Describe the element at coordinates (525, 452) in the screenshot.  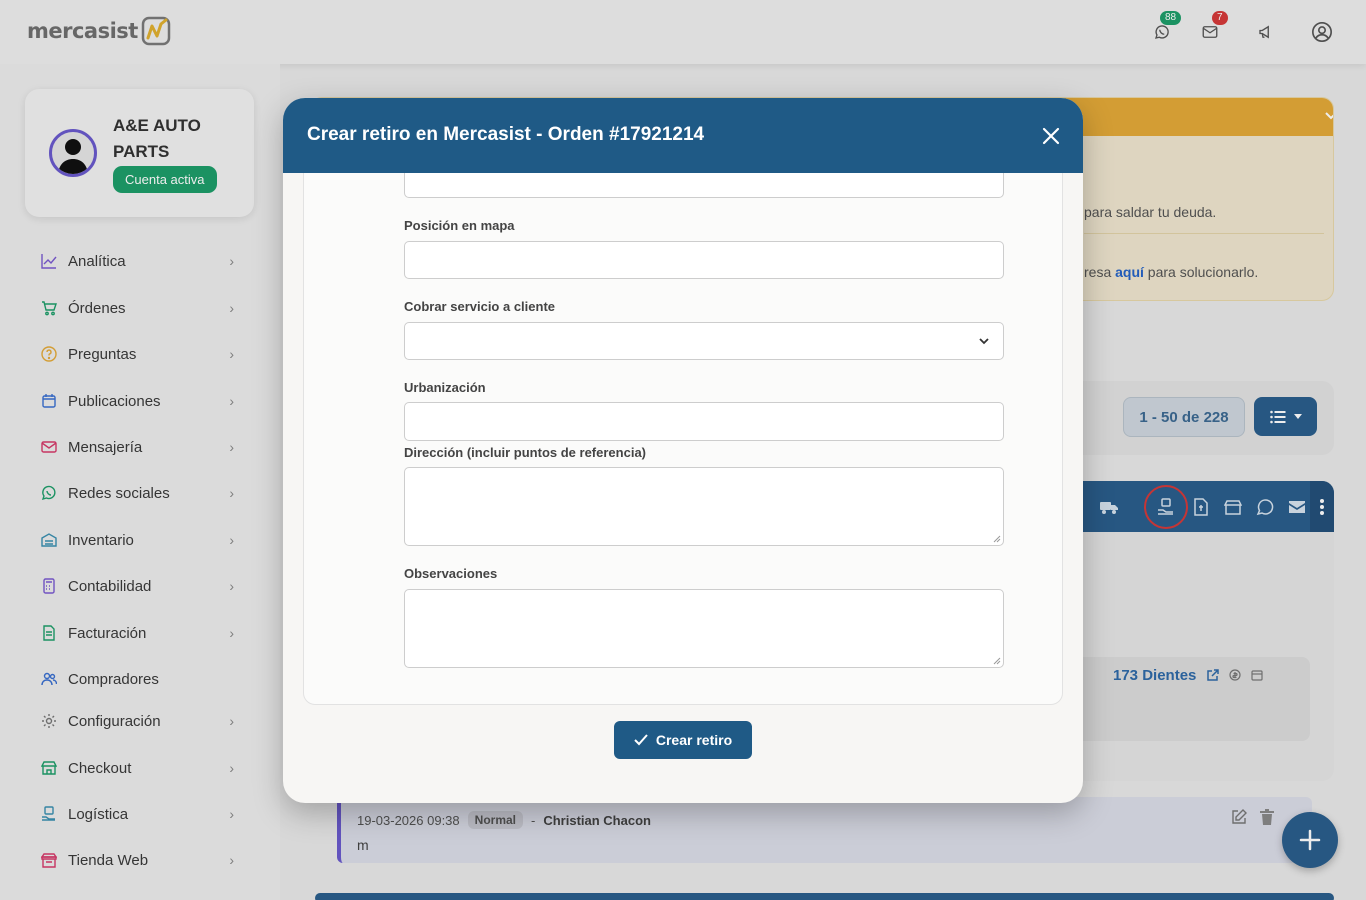
I see `direccion-label: Dirección (incluir puntos de referencia)` at that location.